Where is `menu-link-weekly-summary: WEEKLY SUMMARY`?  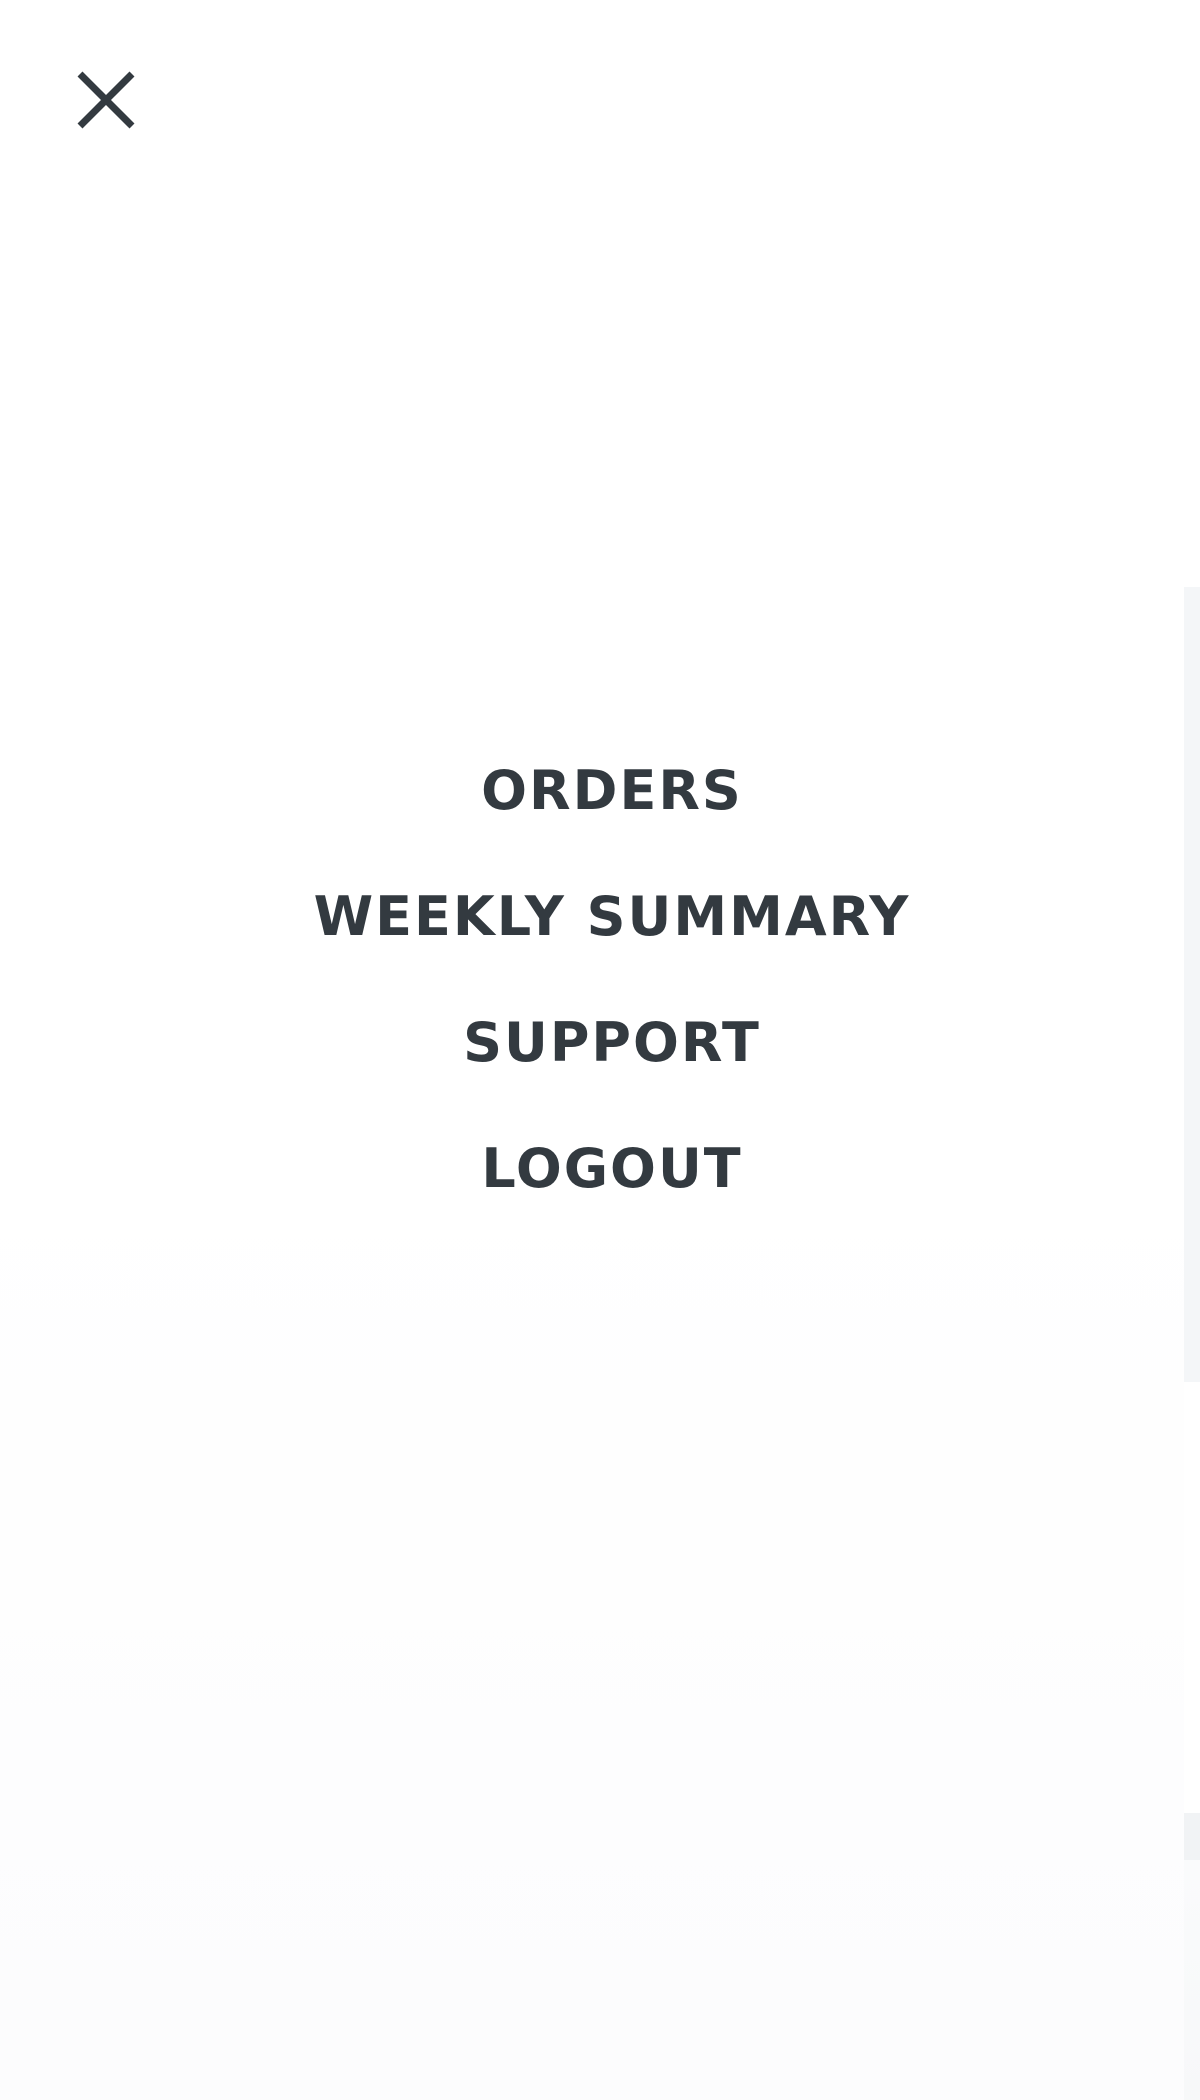 menu-link-weekly-summary: WEEKLY SUMMARY is located at coordinates (612, 917).